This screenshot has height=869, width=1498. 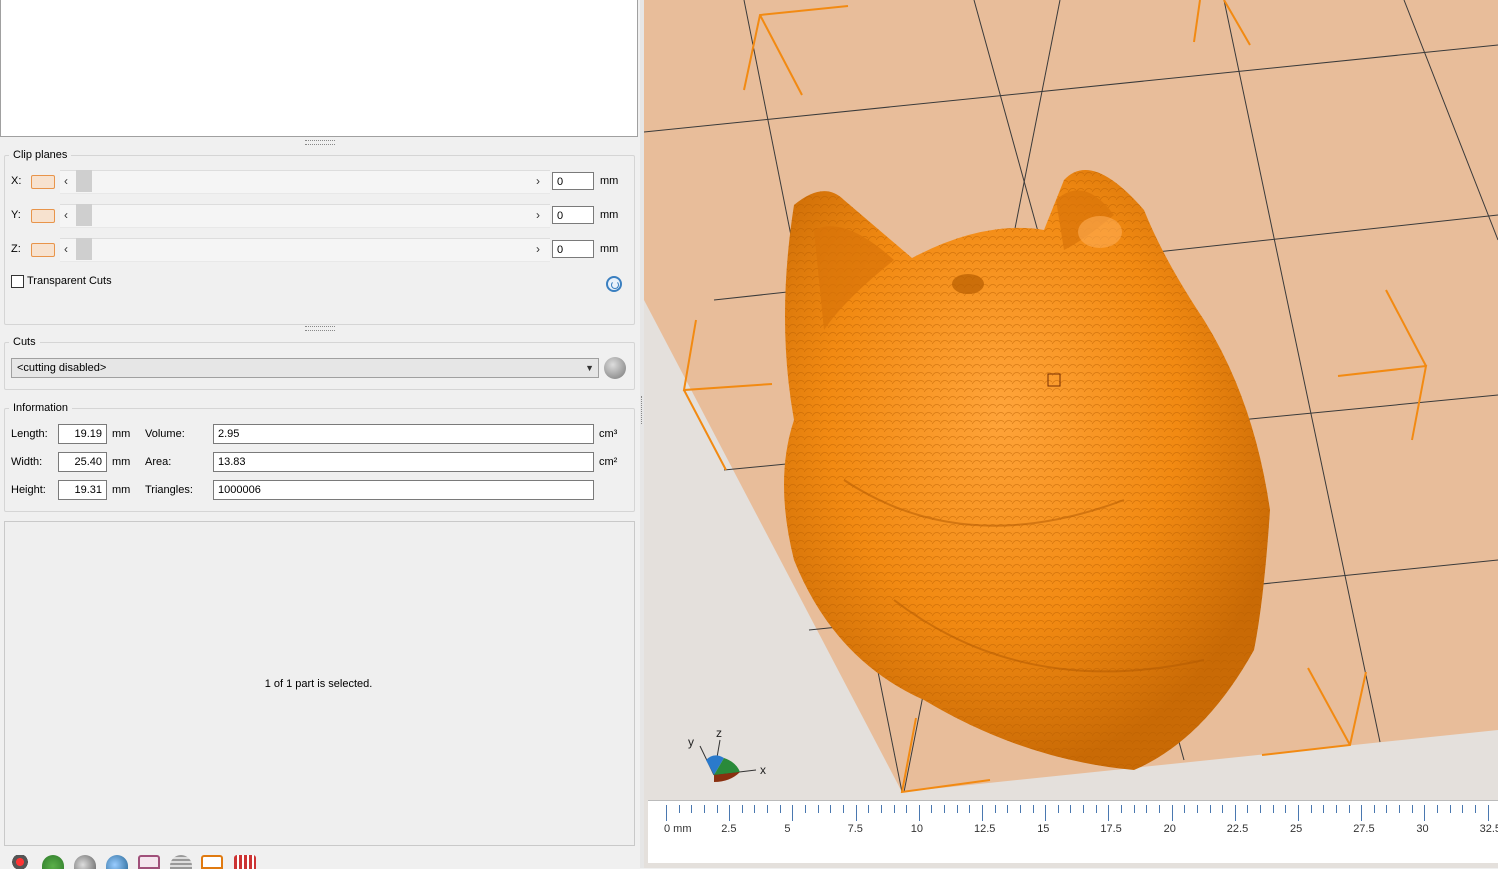 What do you see at coordinates (84, 181) in the screenshot?
I see `clip-x-slider-thumb` at bounding box center [84, 181].